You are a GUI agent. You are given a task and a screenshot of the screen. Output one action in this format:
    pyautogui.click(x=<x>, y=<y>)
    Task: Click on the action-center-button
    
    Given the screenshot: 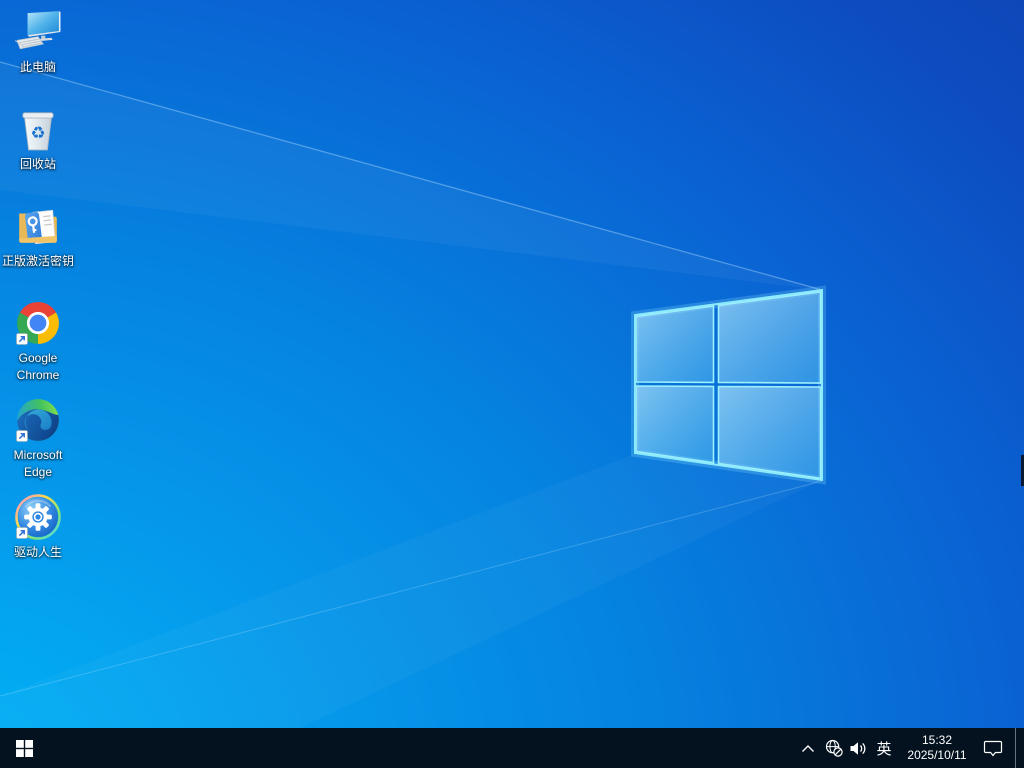 What is the action you would take?
    pyautogui.click(x=993, y=748)
    